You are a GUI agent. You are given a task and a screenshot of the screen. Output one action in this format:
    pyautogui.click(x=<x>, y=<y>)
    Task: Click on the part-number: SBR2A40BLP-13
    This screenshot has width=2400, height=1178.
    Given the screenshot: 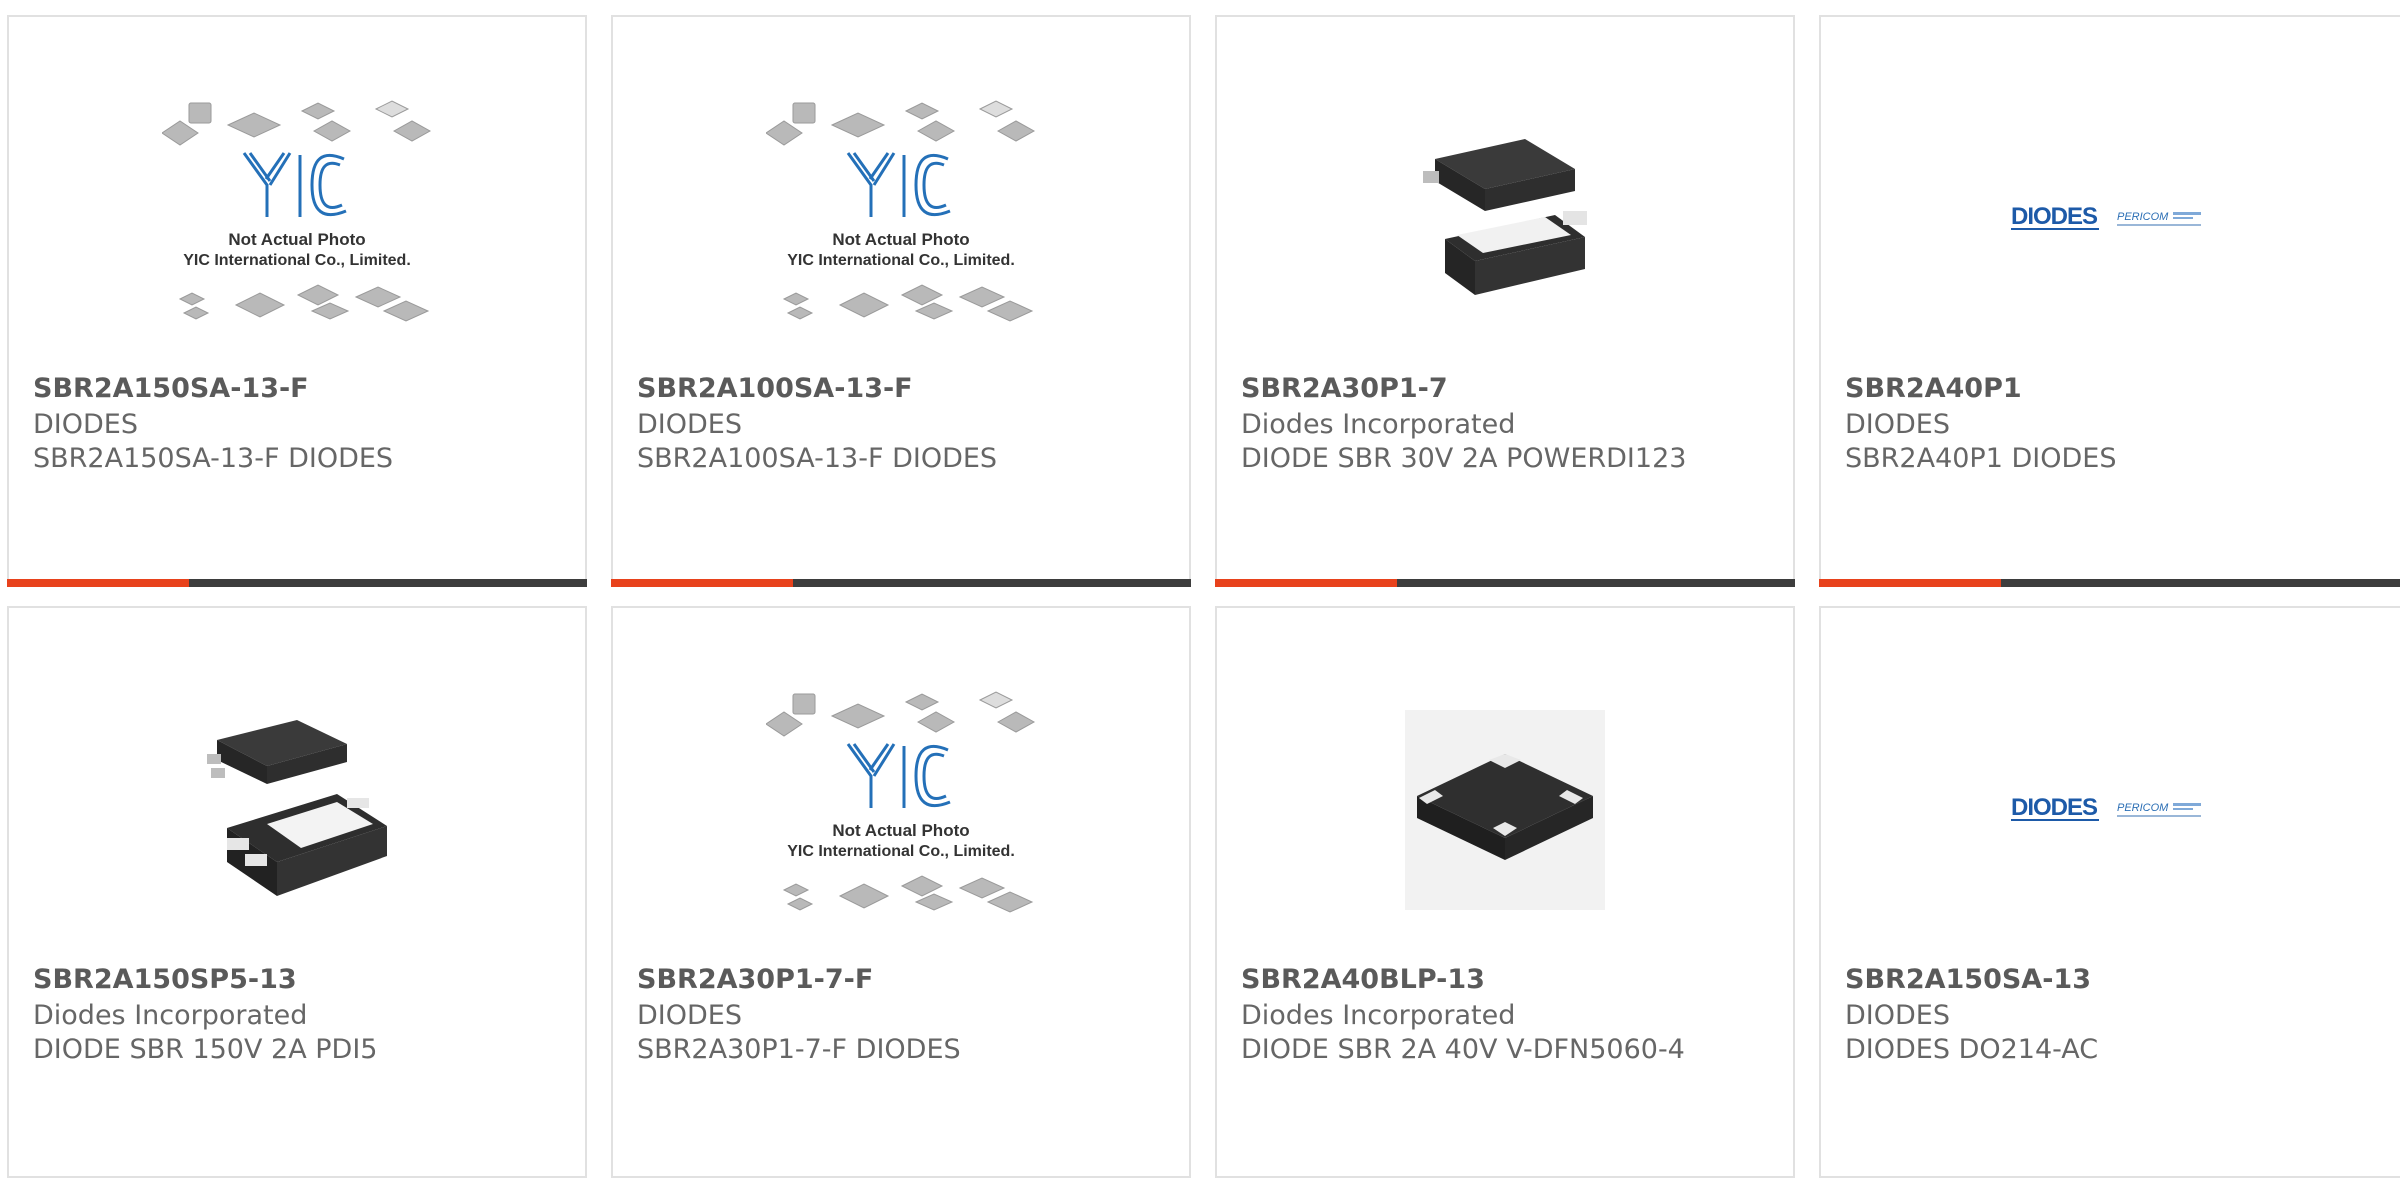 What is the action you would take?
    pyautogui.click(x=1363, y=979)
    